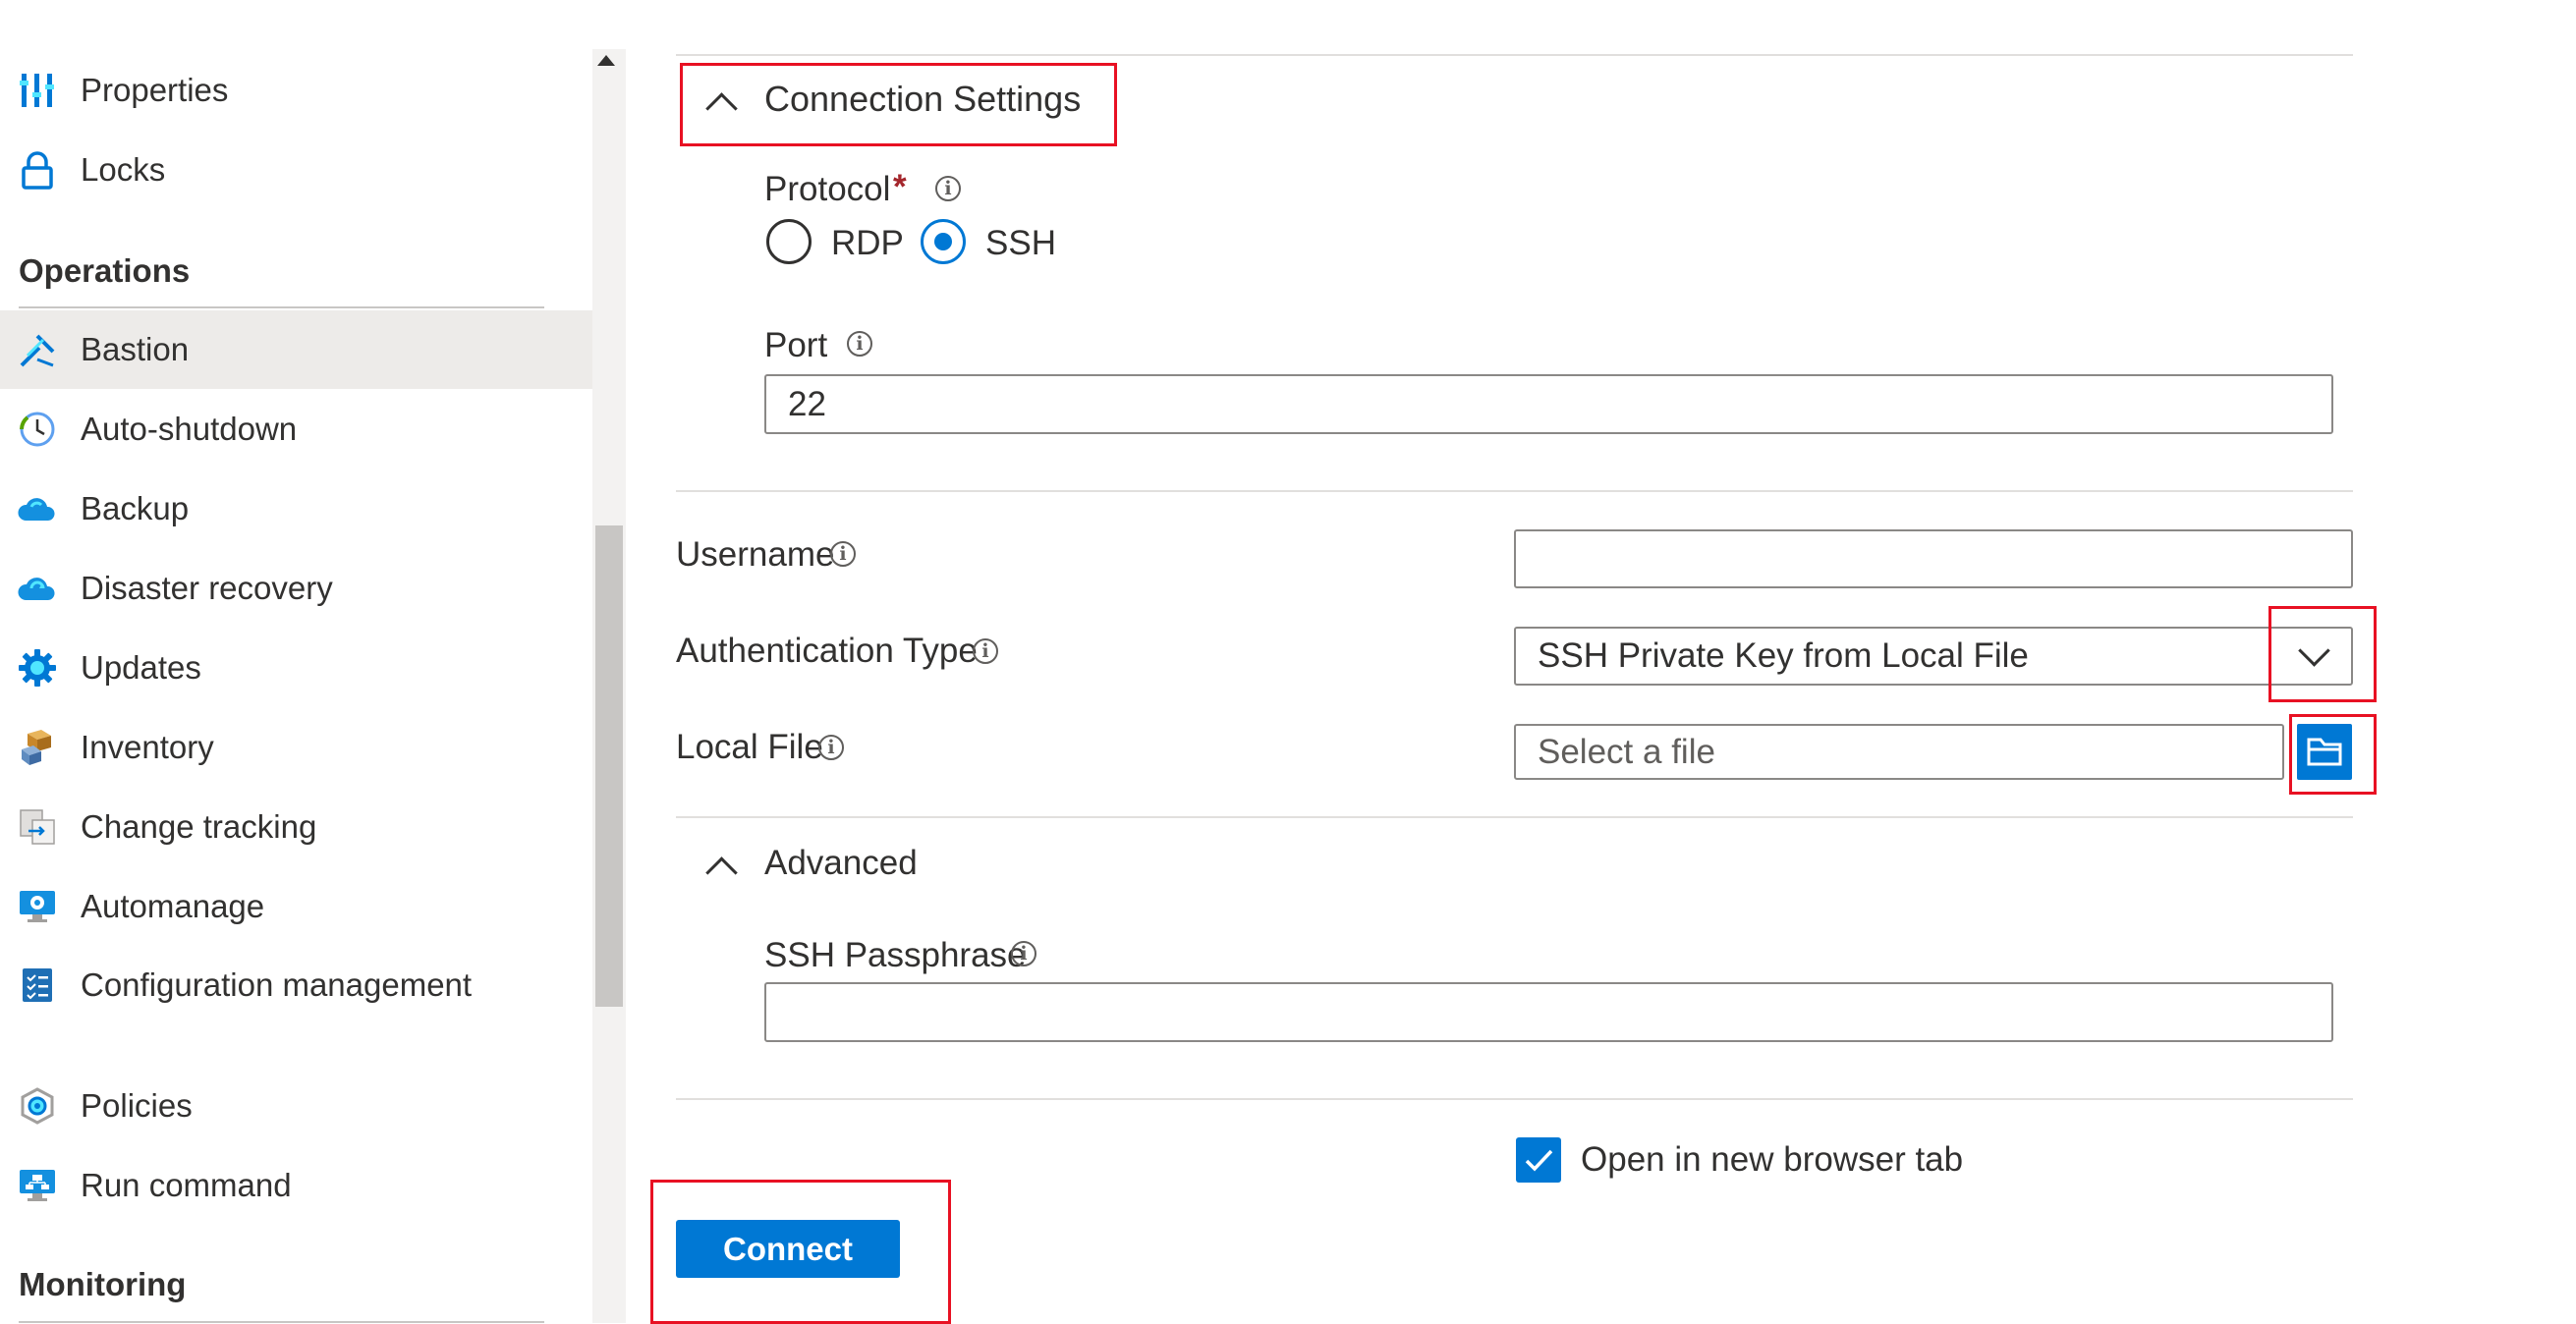  Describe the element at coordinates (749, 747) in the screenshot. I see `local-file-label: Local File` at that location.